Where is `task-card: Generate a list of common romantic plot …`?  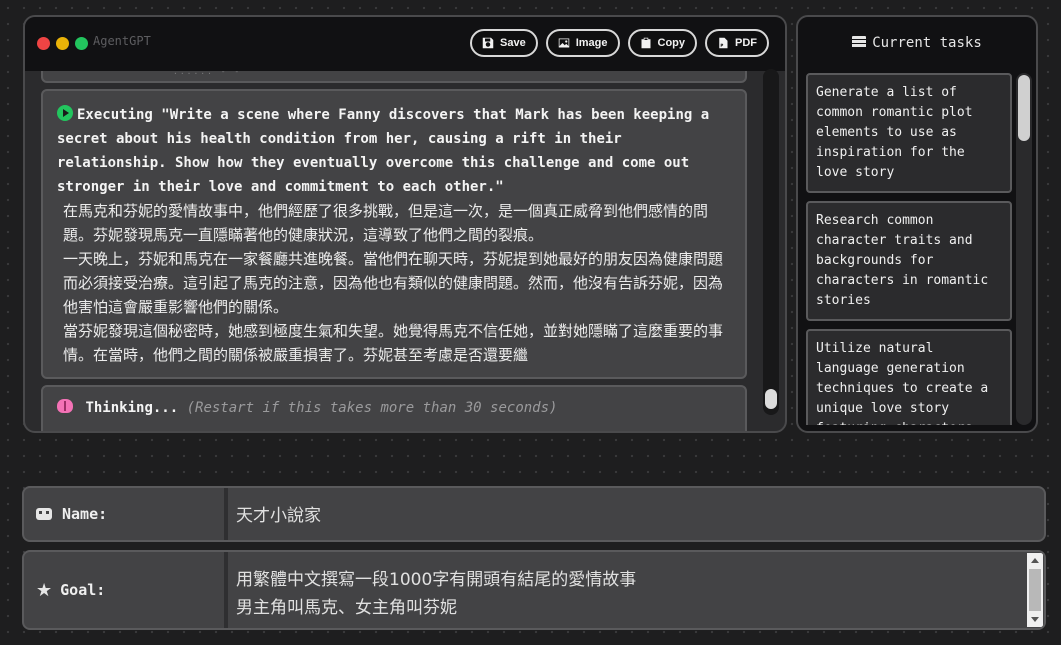 task-card: Generate a list of common romantic plot … is located at coordinates (909, 133).